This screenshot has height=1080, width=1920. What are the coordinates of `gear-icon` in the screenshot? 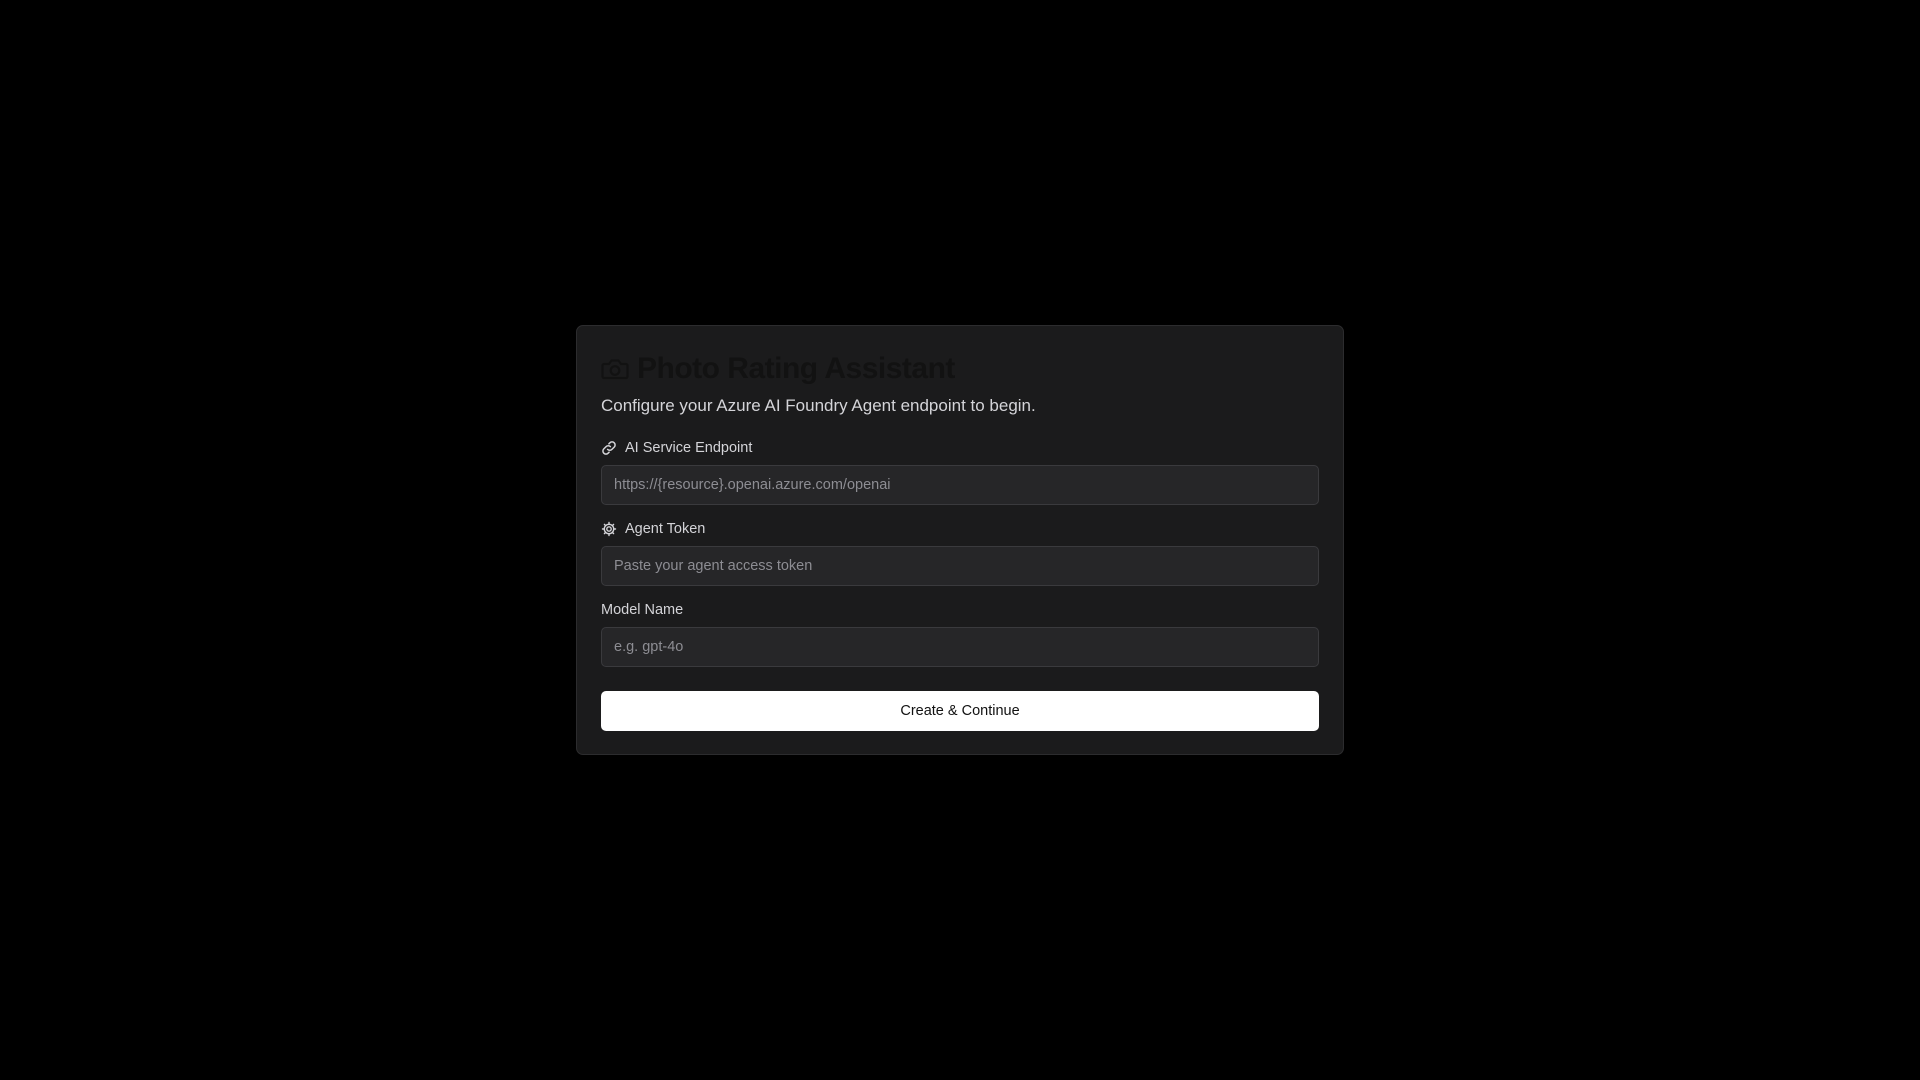 It's located at (609, 529).